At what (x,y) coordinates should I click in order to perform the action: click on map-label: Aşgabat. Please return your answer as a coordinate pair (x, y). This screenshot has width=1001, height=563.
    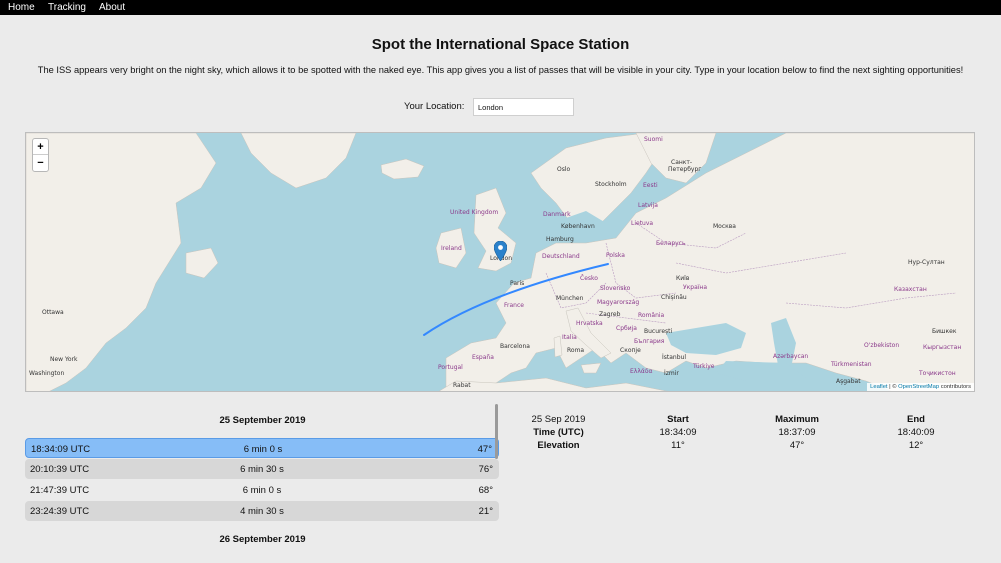
    Looking at the image, I should click on (848, 381).